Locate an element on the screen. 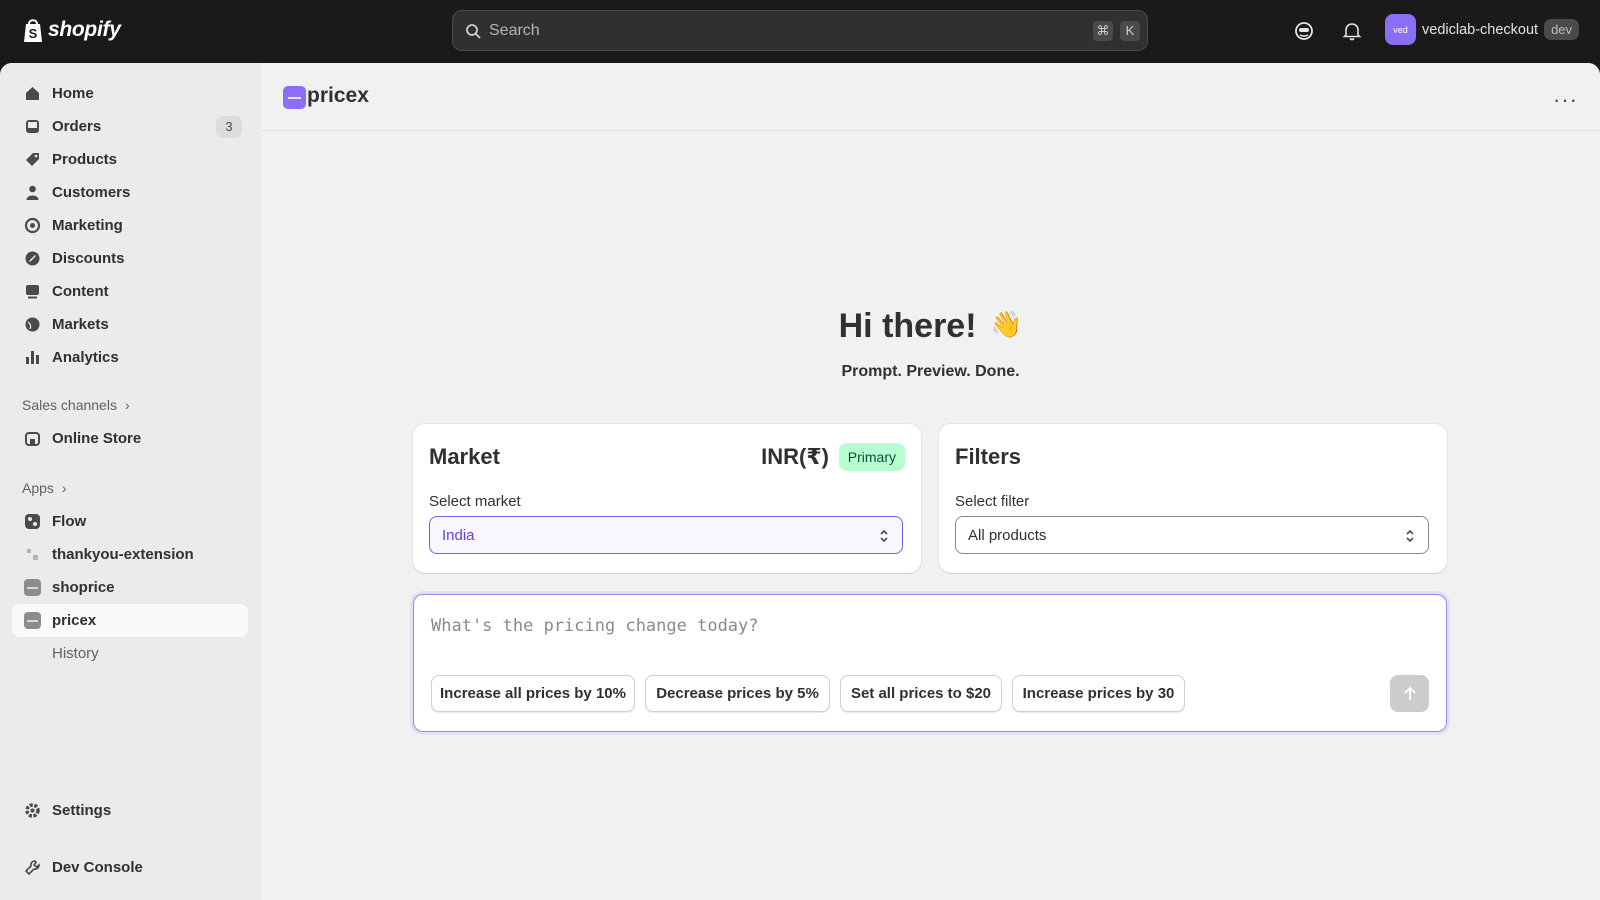  suggestion-chip: Decrease prices by 5% is located at coordinates (737, 693).